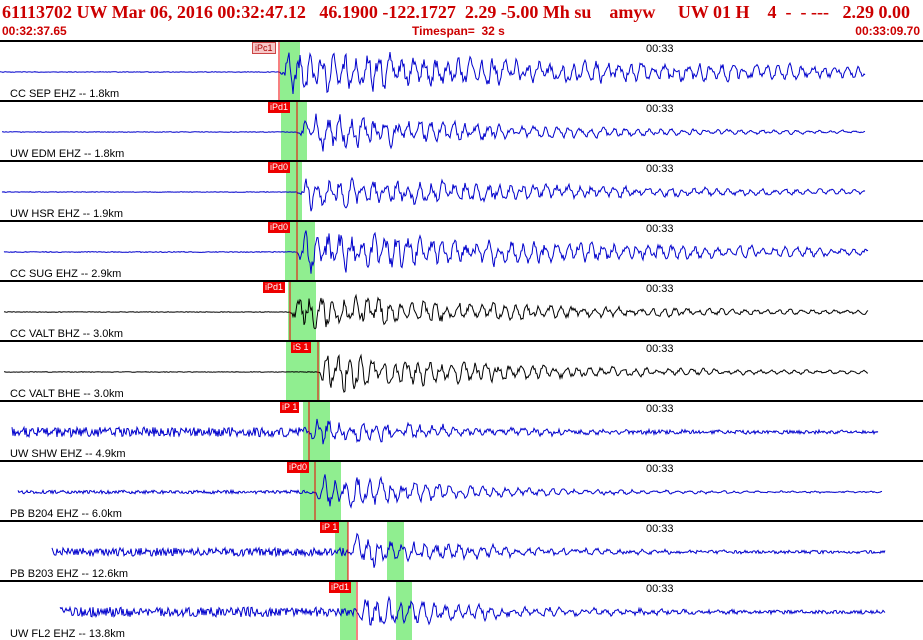  I want to click on trace-panel: iPd1 00:33 CC VALT BHZ -- 3.0km, so click(461, 310).